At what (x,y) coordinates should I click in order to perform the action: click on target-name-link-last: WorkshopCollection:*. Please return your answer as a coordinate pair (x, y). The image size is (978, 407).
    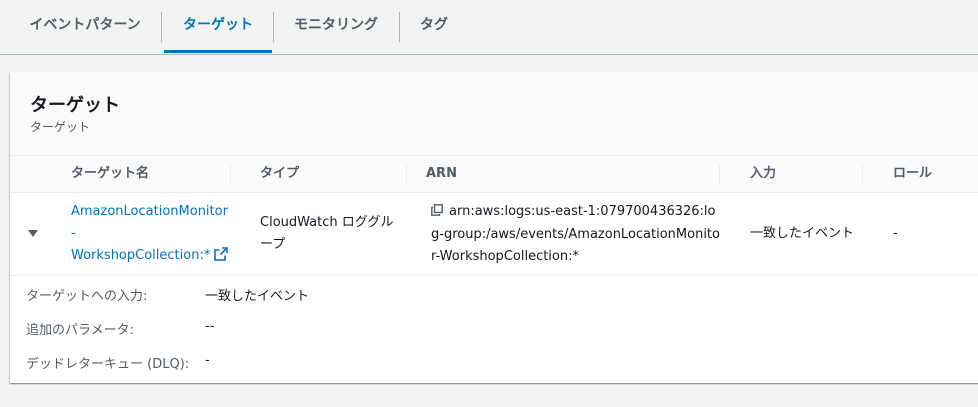
    Looking at the image, I should click on (156, 257).